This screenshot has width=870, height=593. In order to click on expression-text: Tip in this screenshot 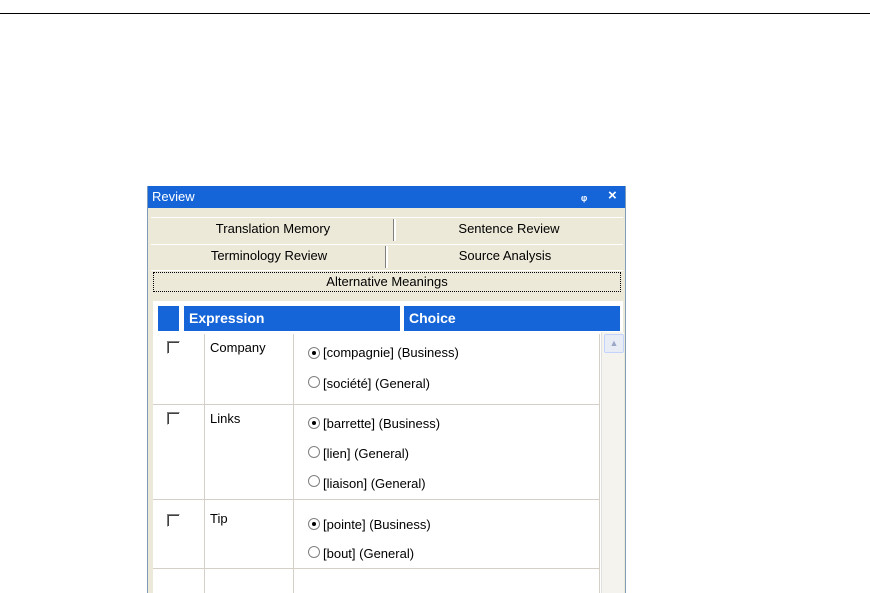, I will do `click(219, 518)`.